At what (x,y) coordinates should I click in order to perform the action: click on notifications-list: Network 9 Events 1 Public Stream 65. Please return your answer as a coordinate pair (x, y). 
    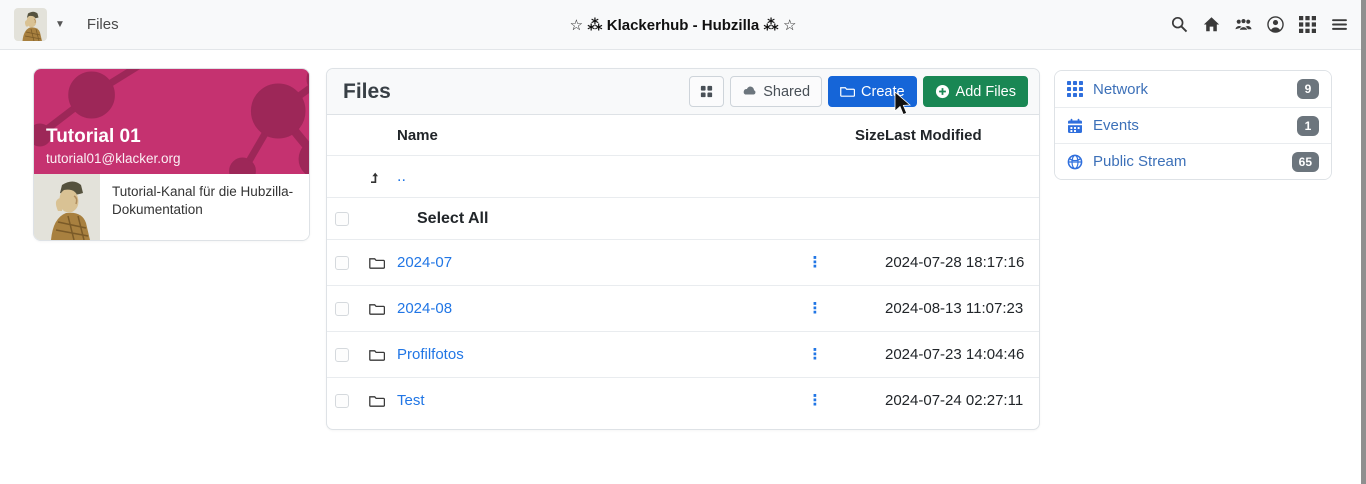
    Looking at the image, I should click on (1193, 125).